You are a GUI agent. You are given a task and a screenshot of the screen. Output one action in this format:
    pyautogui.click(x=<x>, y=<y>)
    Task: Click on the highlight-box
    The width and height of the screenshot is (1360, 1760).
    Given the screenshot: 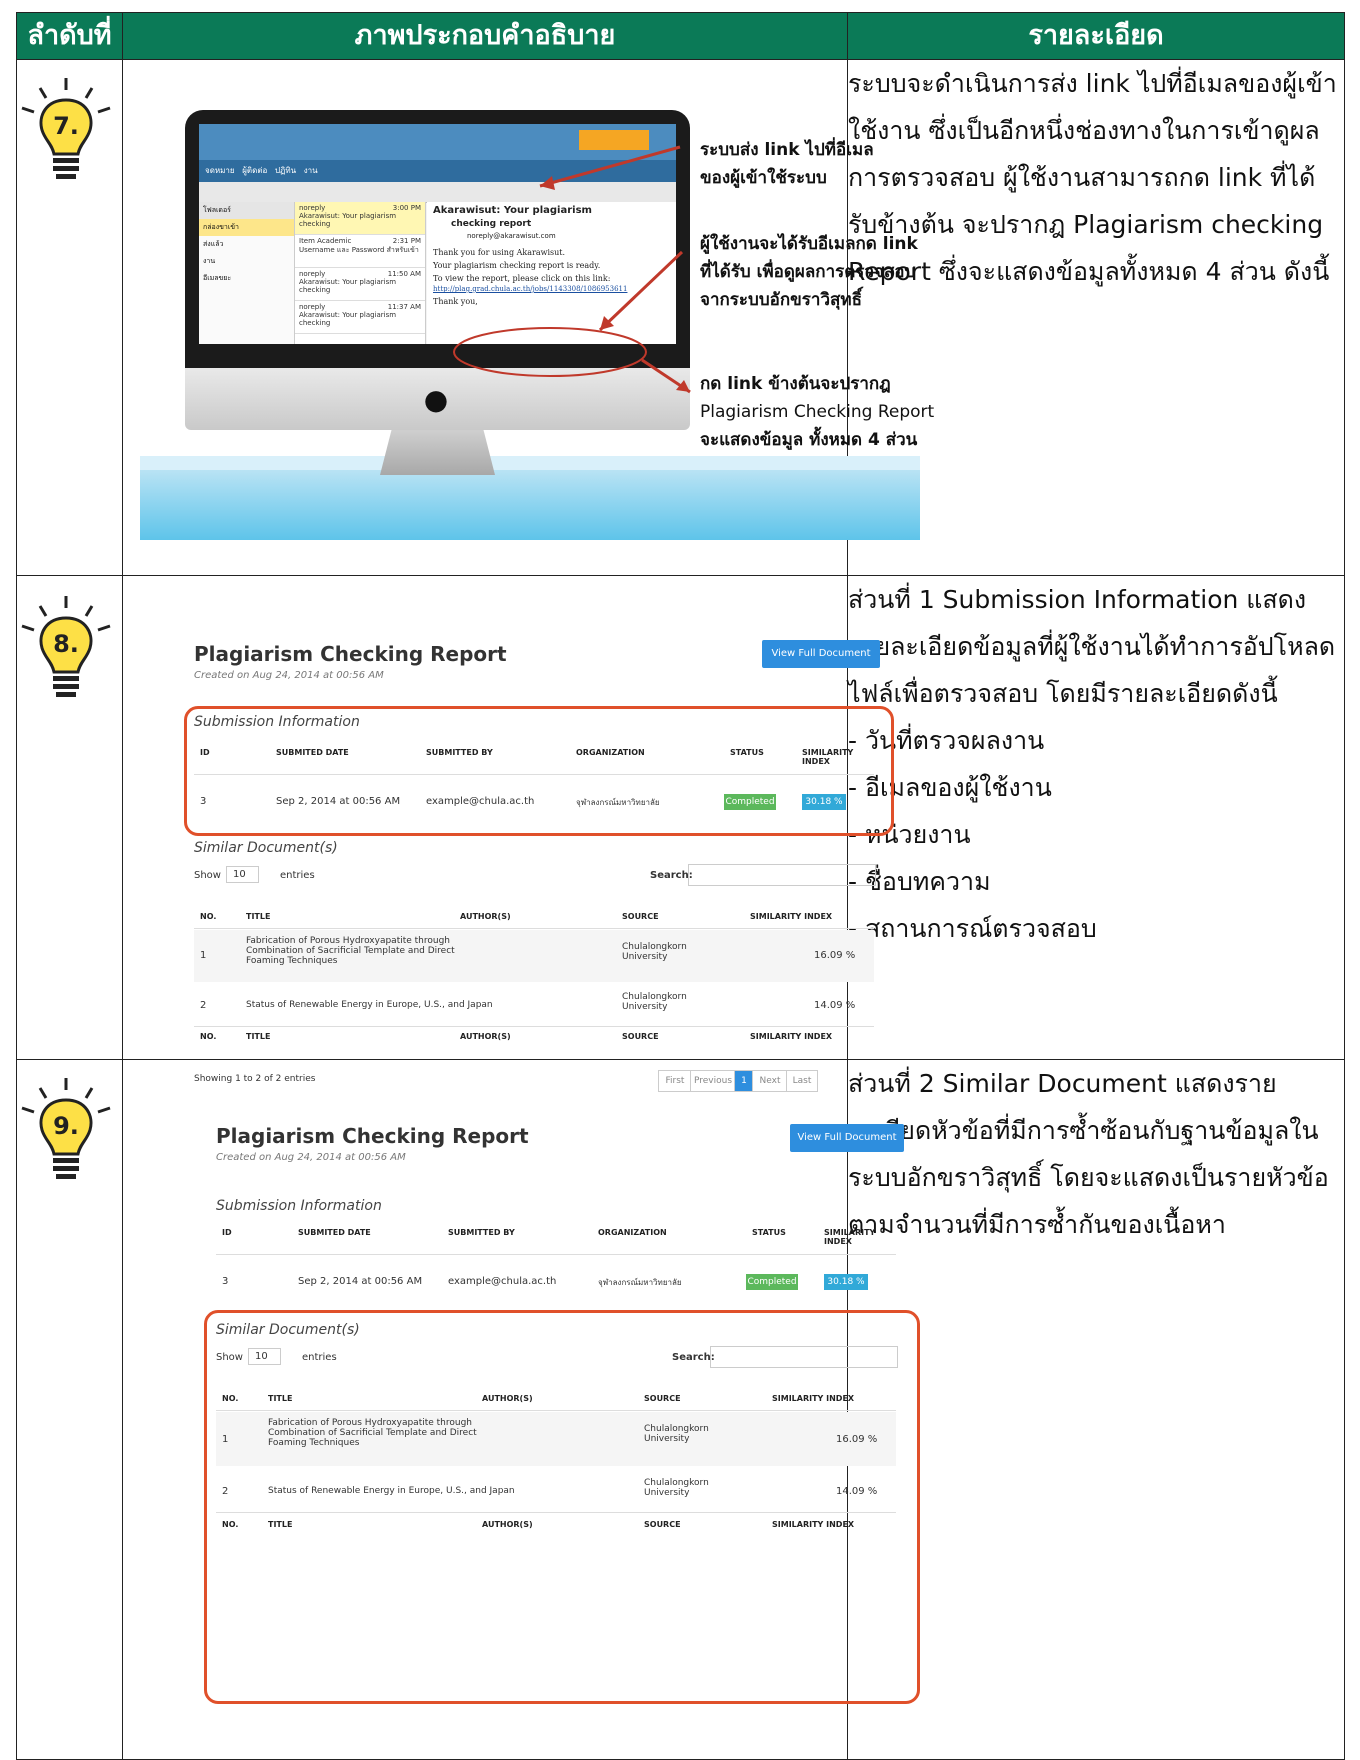 What is the action you would take?
    pyautogui.click(x=562, y=1507)
    